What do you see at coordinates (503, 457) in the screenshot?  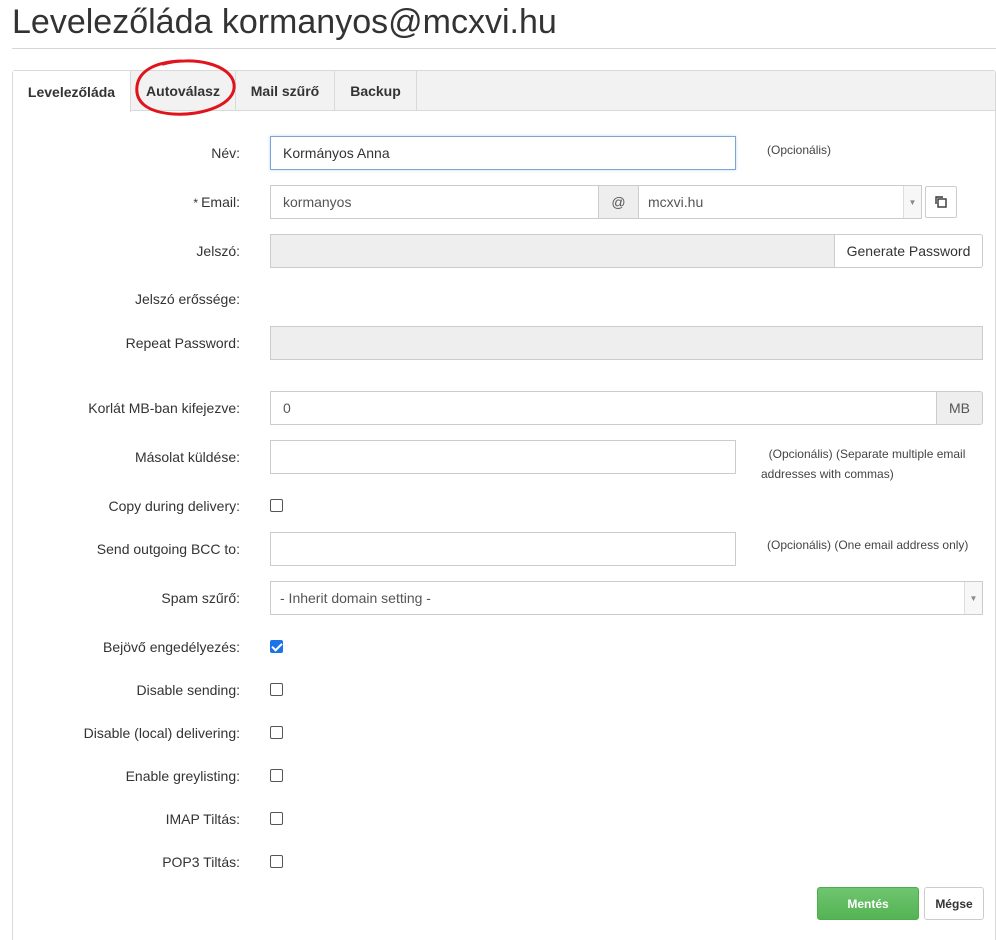 I see `copy-to-input` at bounding box center [503, 457].